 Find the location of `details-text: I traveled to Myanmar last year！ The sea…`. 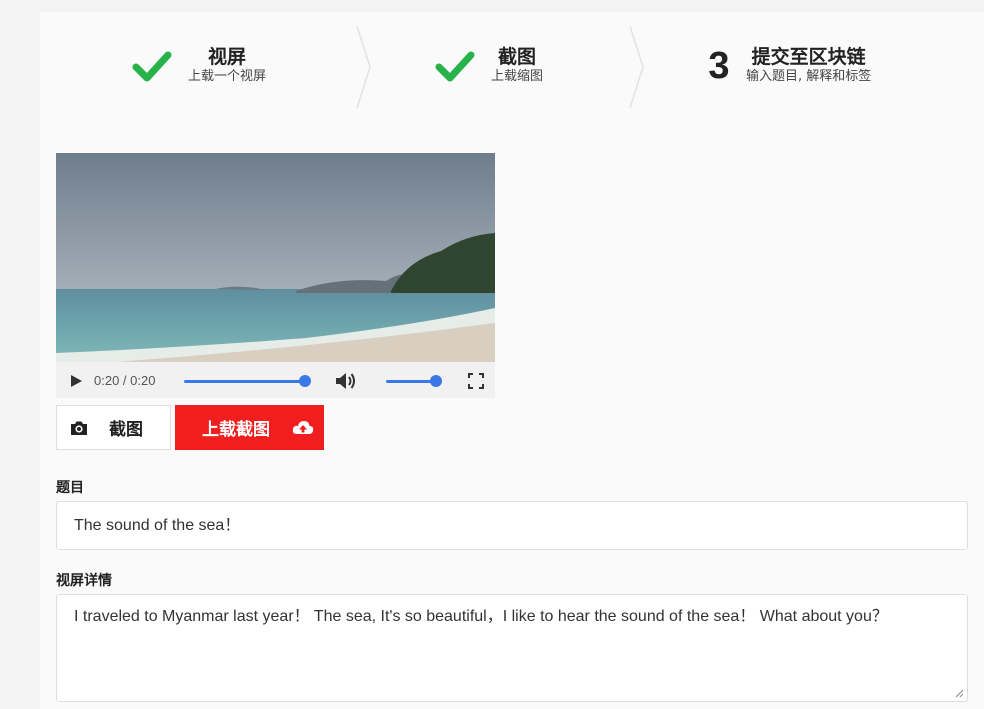

details-text: I traveled to Myanmar last year！ The sea… is located at coordinates (481, 616).